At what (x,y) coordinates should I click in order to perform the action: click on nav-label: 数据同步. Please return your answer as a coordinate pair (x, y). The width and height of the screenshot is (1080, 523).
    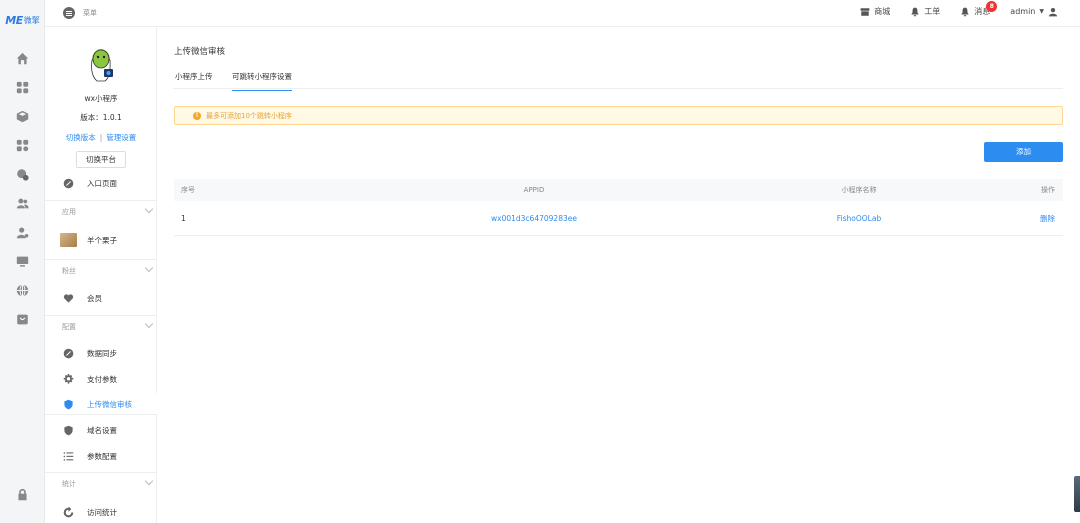
    Looking at the image, I should click on (102, 353).